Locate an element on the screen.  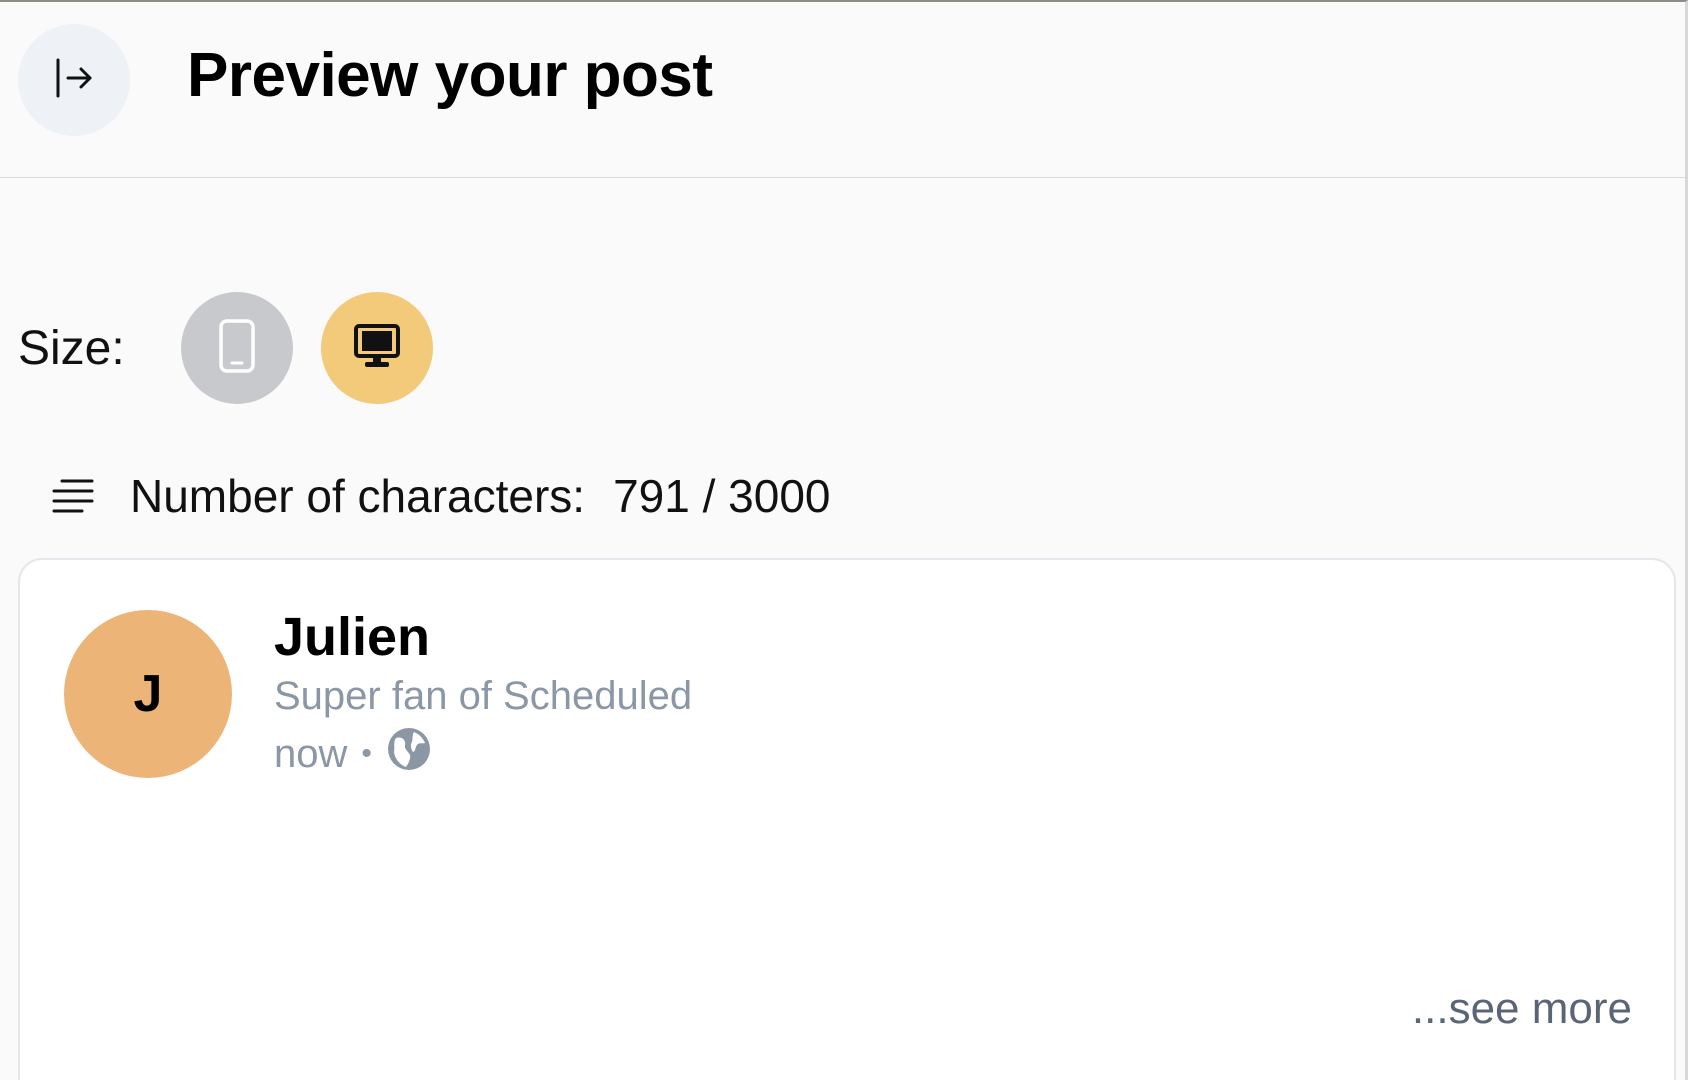
avatar: J is located at coordinates (148, 694).